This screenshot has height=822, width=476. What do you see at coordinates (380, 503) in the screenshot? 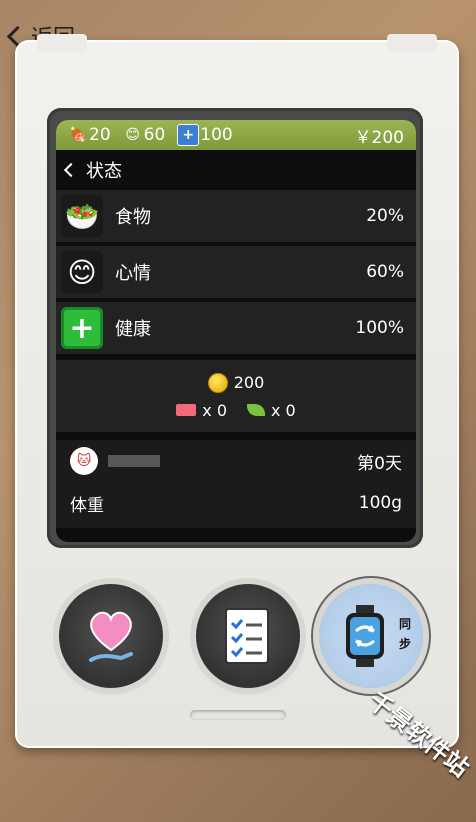
I see `weight-value: 100g` at bounding box center [380, 503].